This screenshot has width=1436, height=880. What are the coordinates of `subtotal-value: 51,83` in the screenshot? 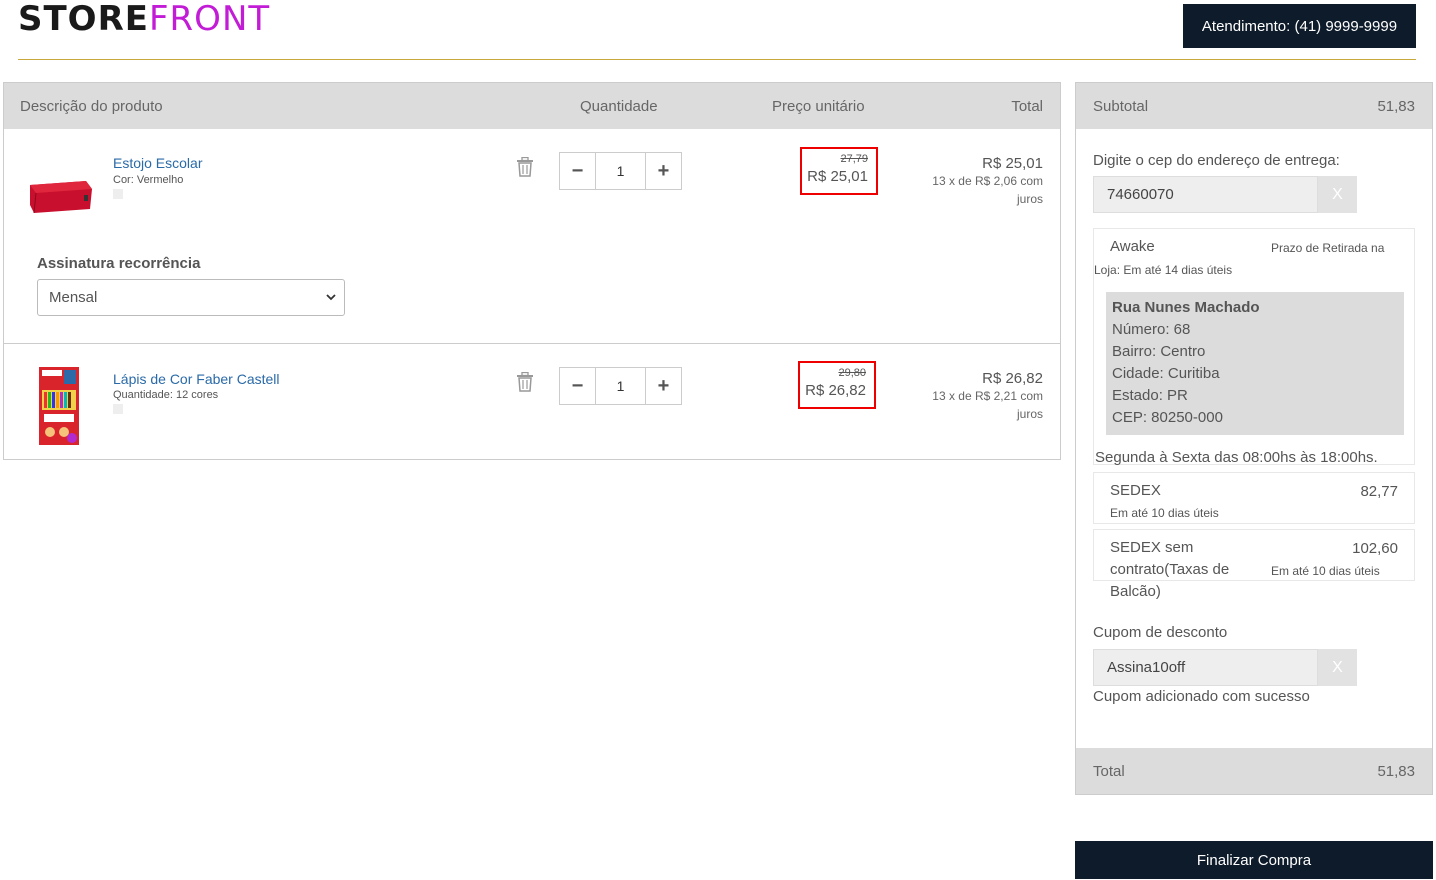 It's located at (1396, 106).